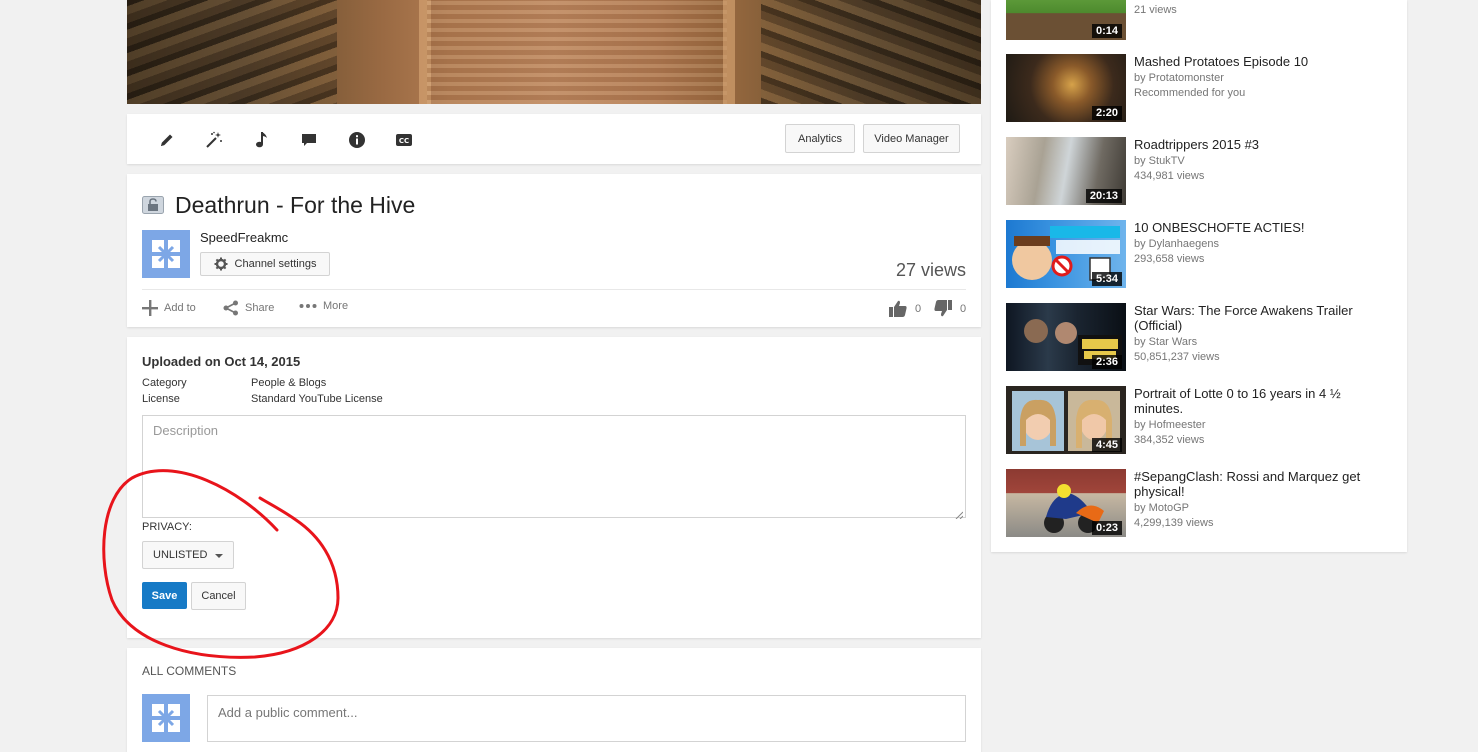 The image size is (1478, 752). What do you see at coordinates (275, 264) in the screenshot?
I see `channel-settings-label: Channel settings` at bounding box center [275, 264].